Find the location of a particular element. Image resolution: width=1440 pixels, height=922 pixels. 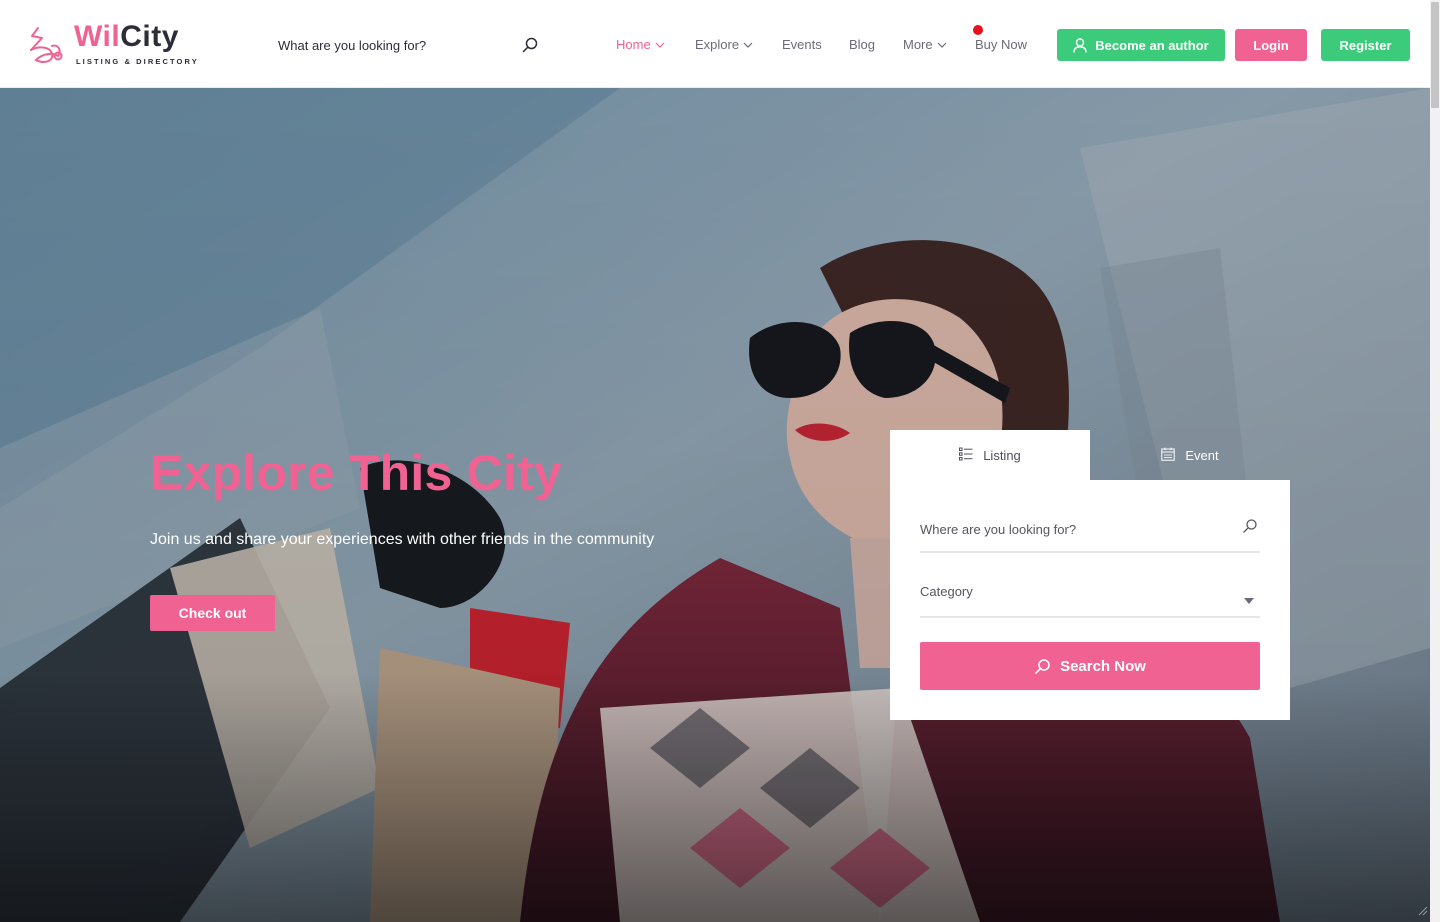

where-field is located at coordinates (1090, 533).